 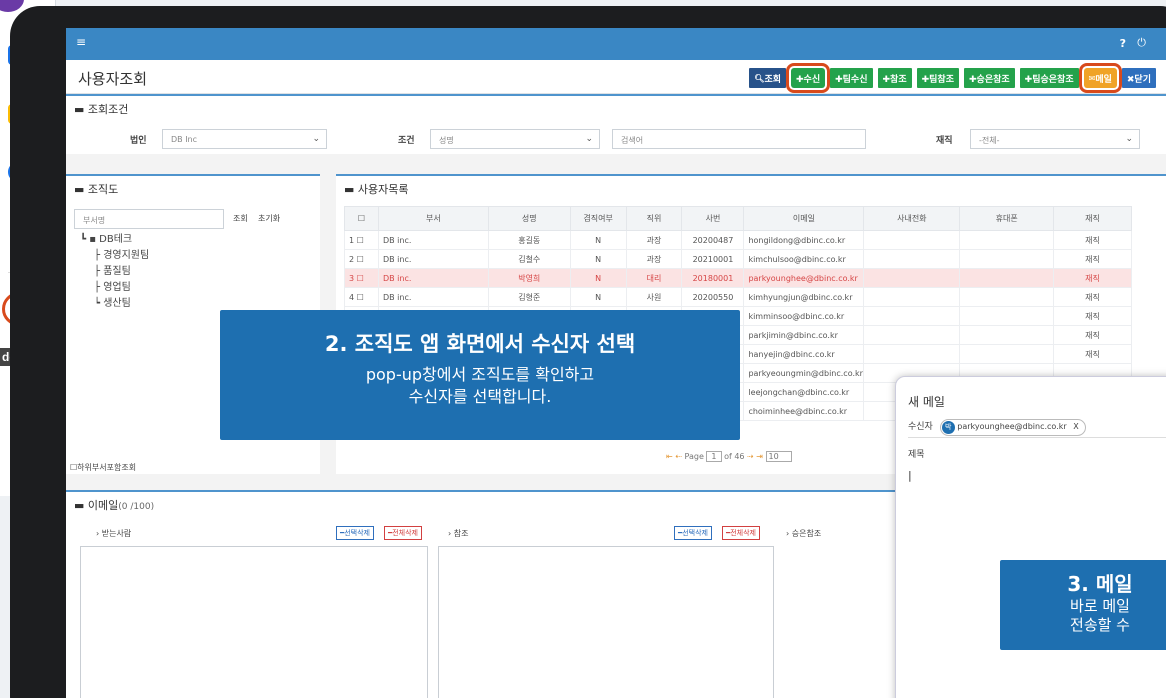 What do you see at coordinates (804, 373) in the screenshot?
I see `table-cell: parkyeoungmin@dbinc.co.kr` at bounding box center [804, 373].